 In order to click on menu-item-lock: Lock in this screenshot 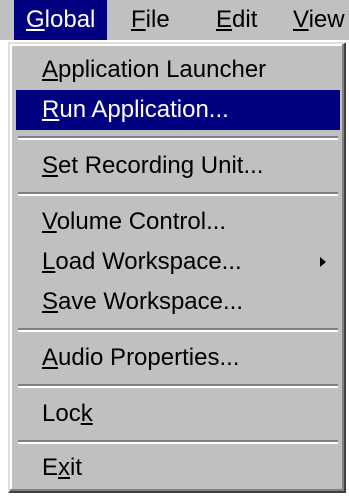, I will do `click(178, 414)`.